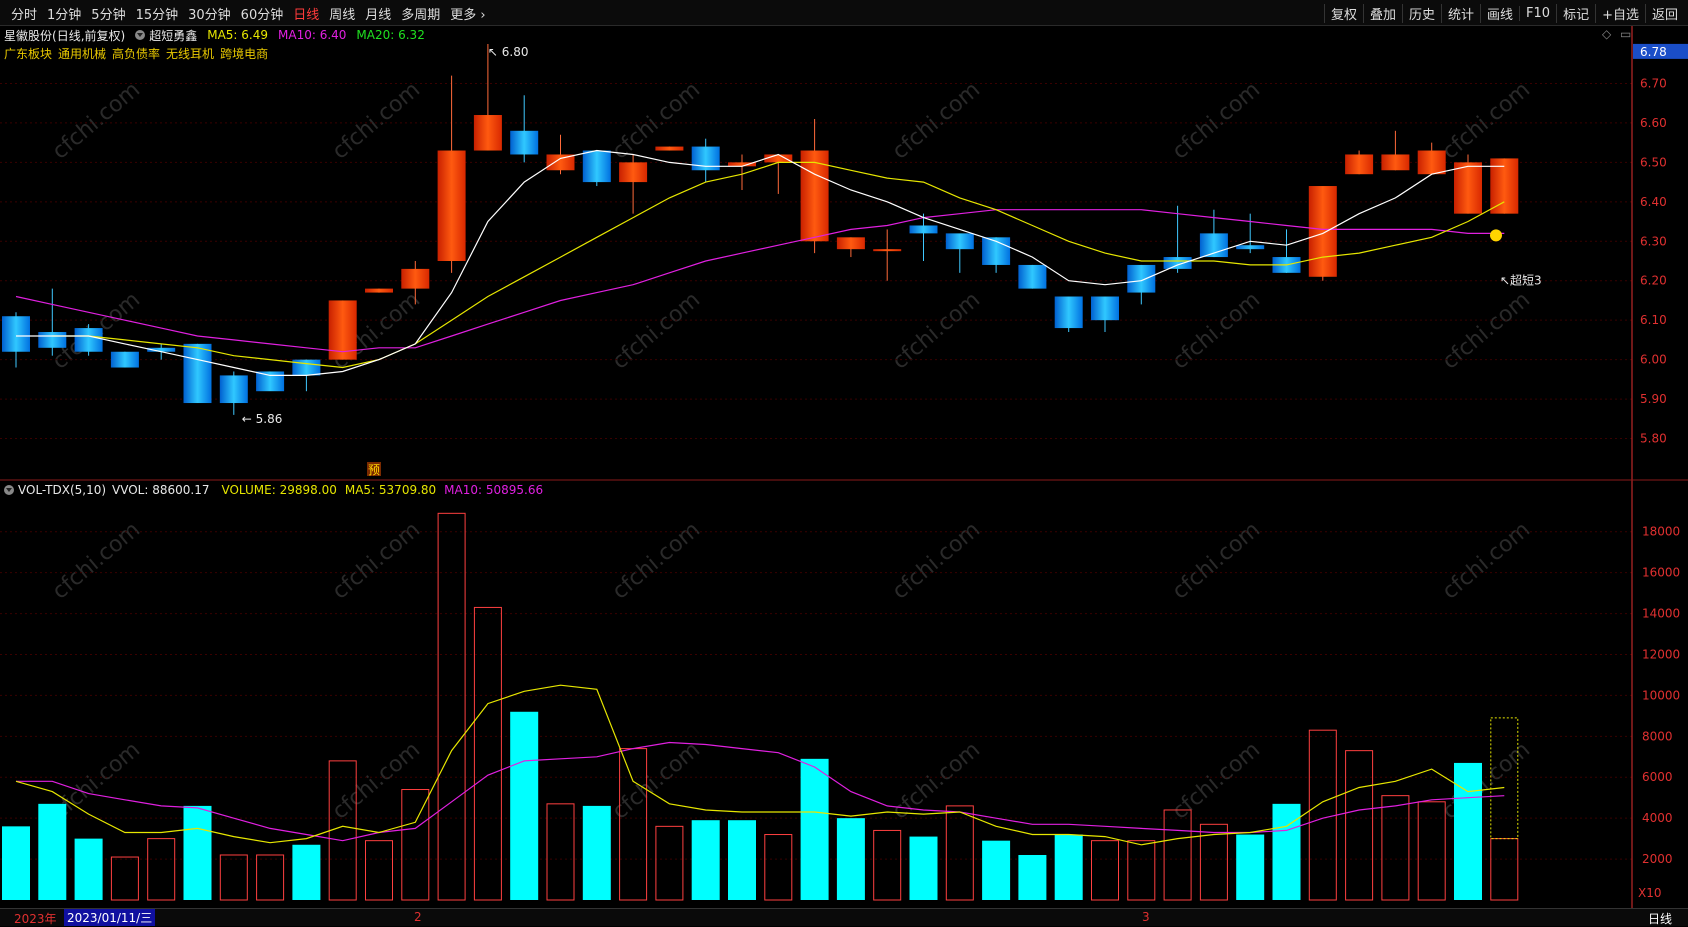 This screenshot has width=1688, height=927. What do you see at coordinates (1660, 919) in the screenshot?
I see `period-label: 日线` at bounding box center [1660, 919].